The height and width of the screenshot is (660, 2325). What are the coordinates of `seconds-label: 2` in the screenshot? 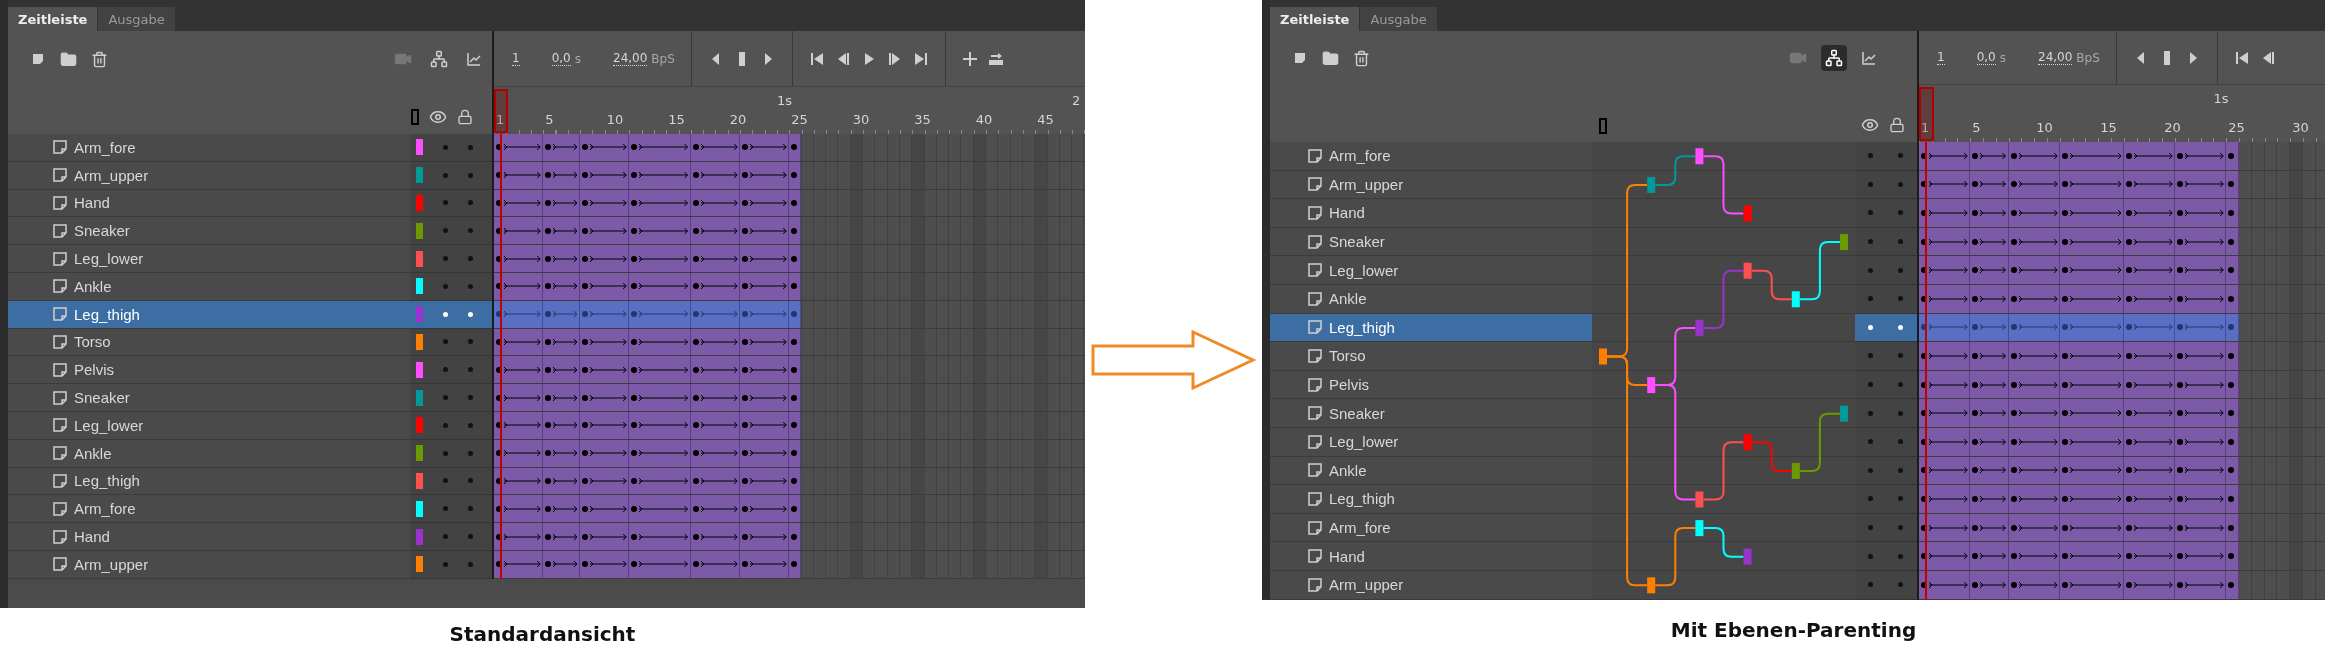 It's located at (1076, 100).